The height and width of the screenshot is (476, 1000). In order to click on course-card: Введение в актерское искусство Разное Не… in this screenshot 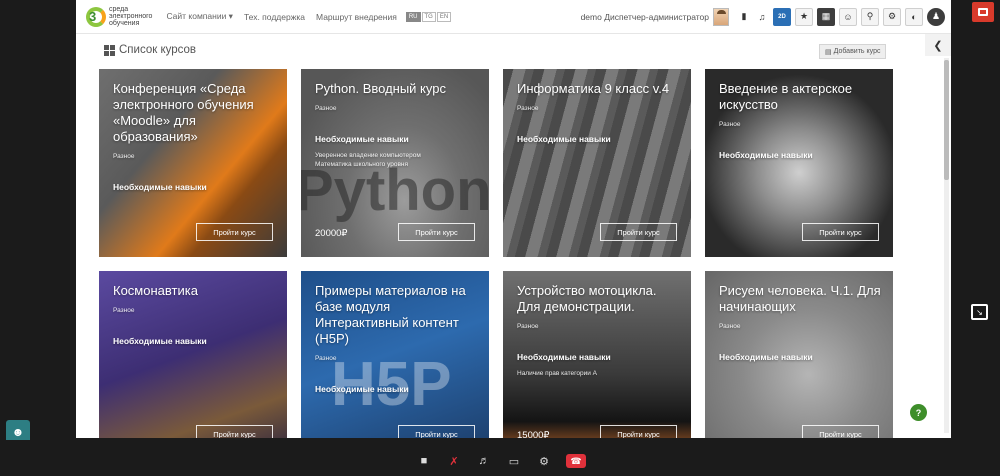, I will do `click(799, 163)`.